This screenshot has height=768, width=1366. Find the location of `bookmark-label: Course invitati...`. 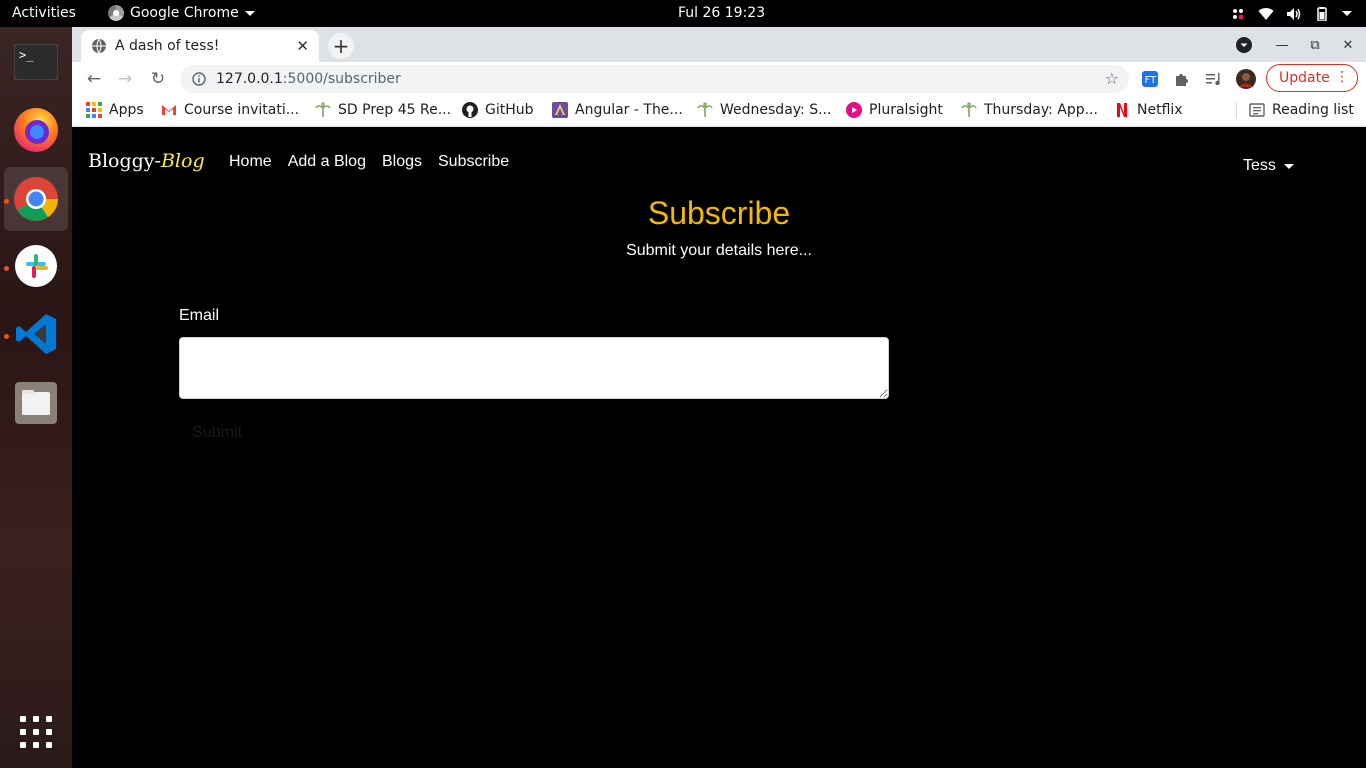

bookmark-label: Course invitati... is located at coordinates (242, 110).